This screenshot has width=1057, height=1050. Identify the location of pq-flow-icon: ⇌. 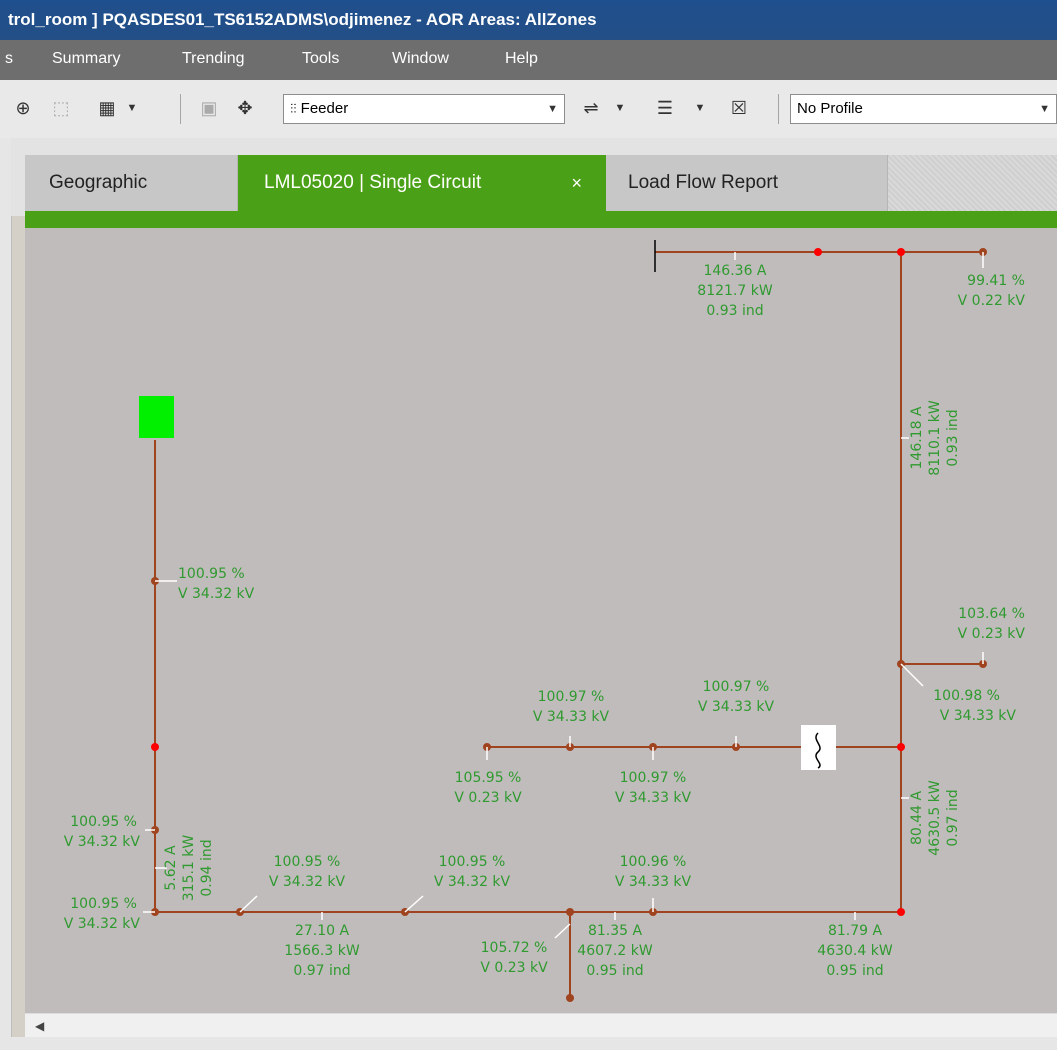
(591, 108).